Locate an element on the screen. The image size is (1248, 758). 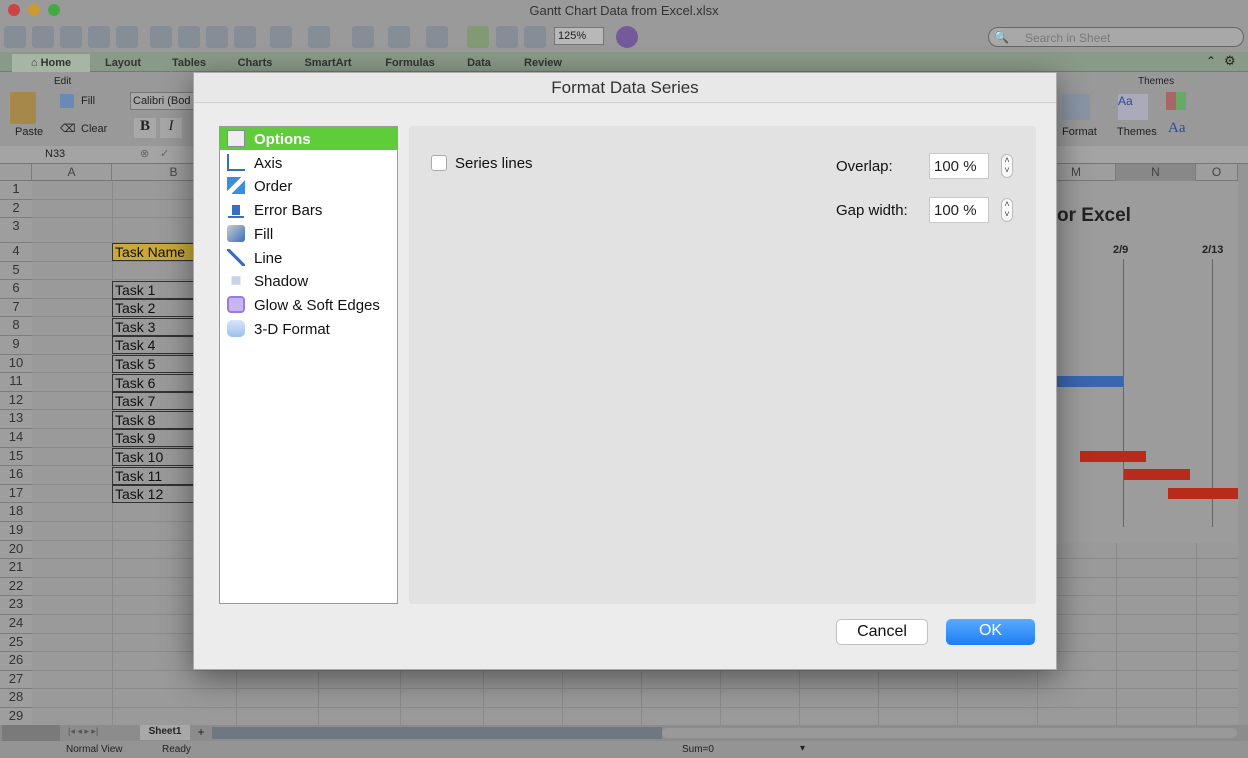
select-all-button is located at coordinates (16, 172).